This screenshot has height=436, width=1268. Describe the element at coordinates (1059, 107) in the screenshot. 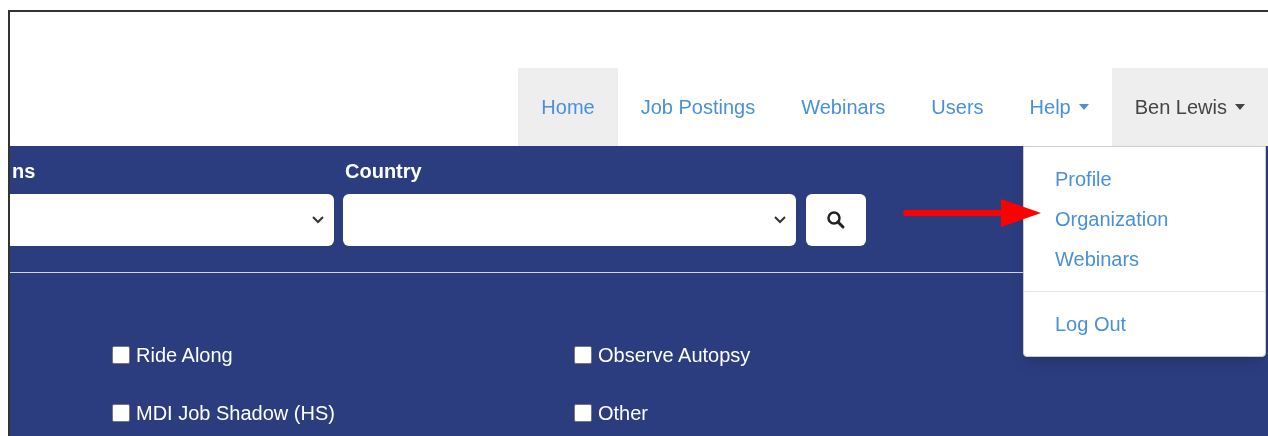

I see `nav-link: Help` at that location.